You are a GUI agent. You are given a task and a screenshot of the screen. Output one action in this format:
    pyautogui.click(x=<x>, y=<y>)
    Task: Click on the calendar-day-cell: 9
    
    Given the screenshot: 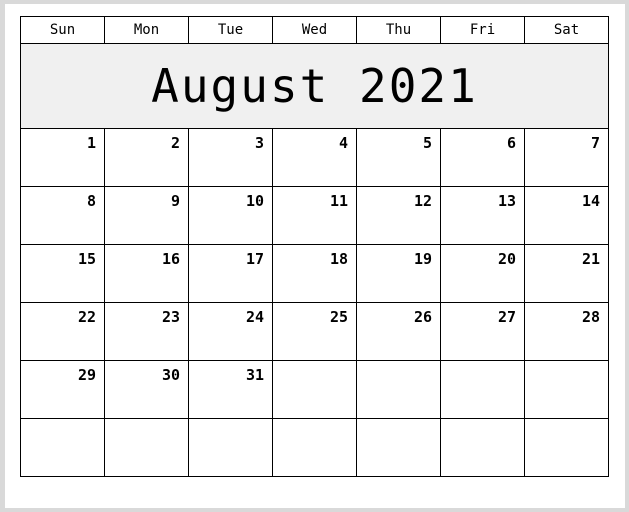 What is the action you would take?
    pyautogui.click(x=146, y=215)
    